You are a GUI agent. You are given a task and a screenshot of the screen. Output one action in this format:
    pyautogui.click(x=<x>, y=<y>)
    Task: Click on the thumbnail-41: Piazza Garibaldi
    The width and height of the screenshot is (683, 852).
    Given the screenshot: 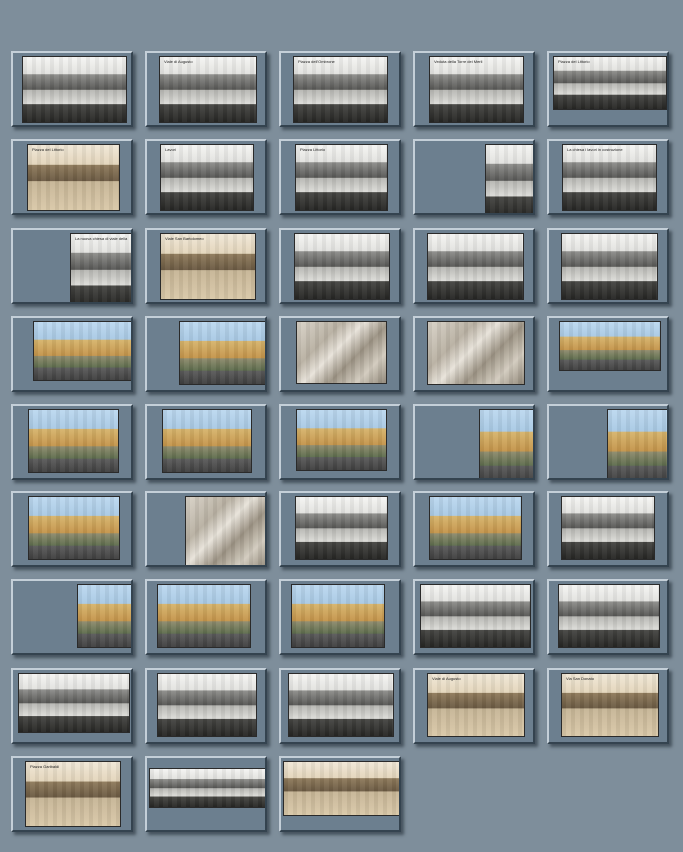 What is the action you would take?
    pyautogui.click(x=72, y=794)
    